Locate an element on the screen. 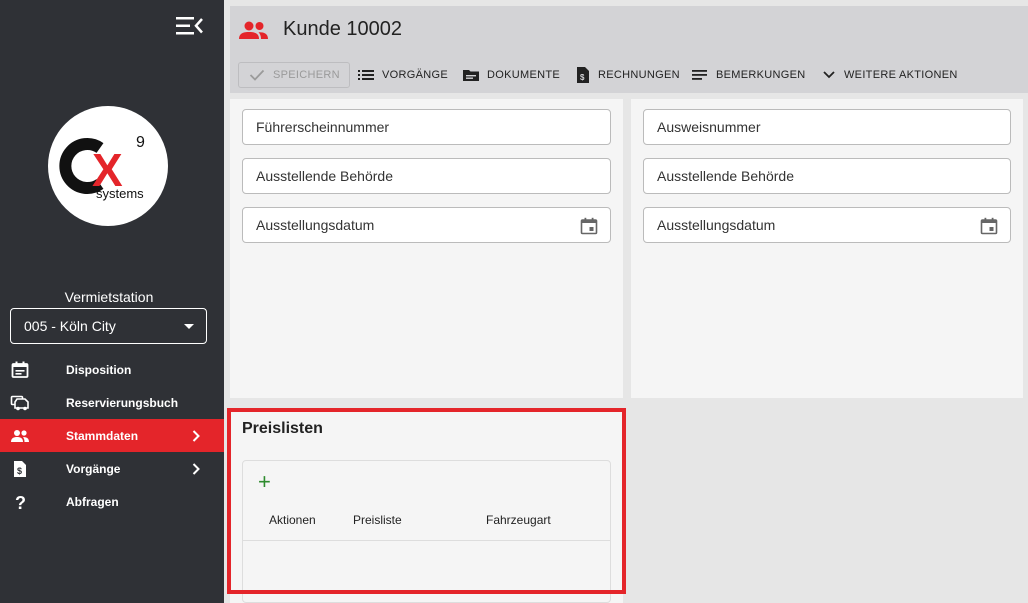 Image resolution: width=1028 pixels, height=603 pixels. chevron-down-icon is located at coordinates (829, 75).